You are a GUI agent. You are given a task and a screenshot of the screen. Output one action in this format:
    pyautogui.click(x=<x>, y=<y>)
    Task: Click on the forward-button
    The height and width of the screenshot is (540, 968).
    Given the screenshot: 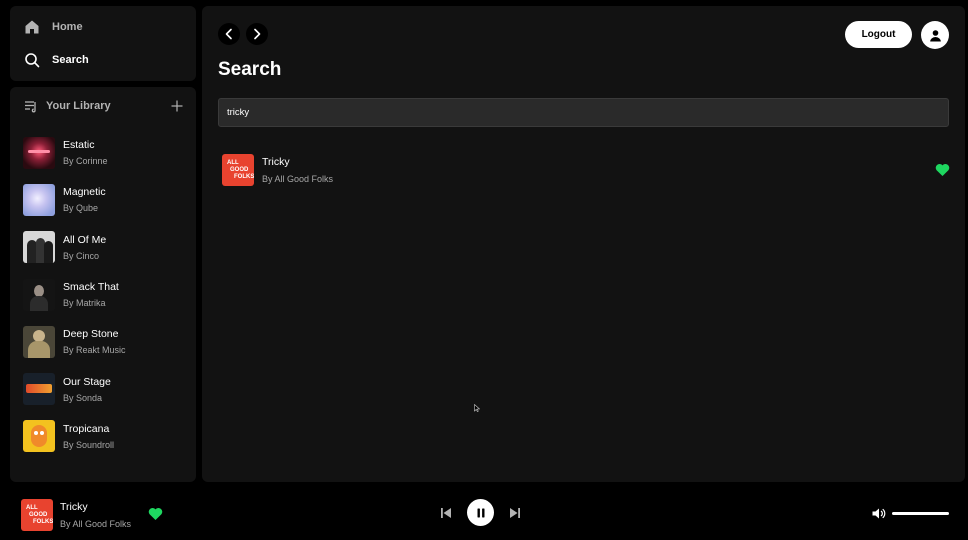 What is the action you would take?
    pyautogui.click(x=257, y=34)
    